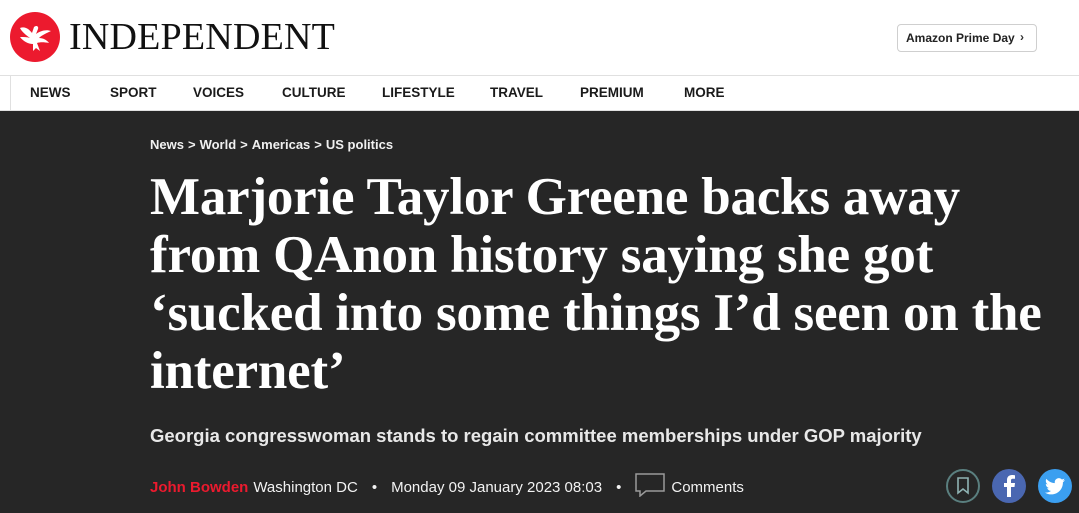  What do you see at coordinates (199, 487) in the screenshot?
I see `author-link: John Bowden` at bounding box center [199, 487].